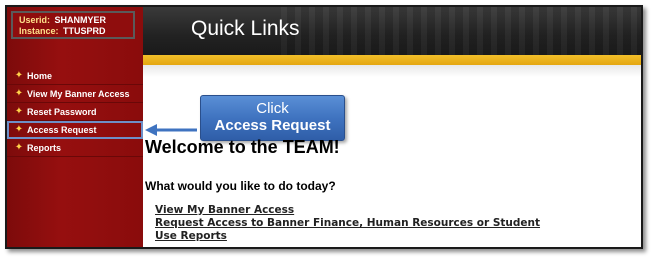 The image size is (651, 257). What do you see at coordinates (245, 28) in the screenshot?
I see `page-title: Quick Links` at bounding box center [245, 28].